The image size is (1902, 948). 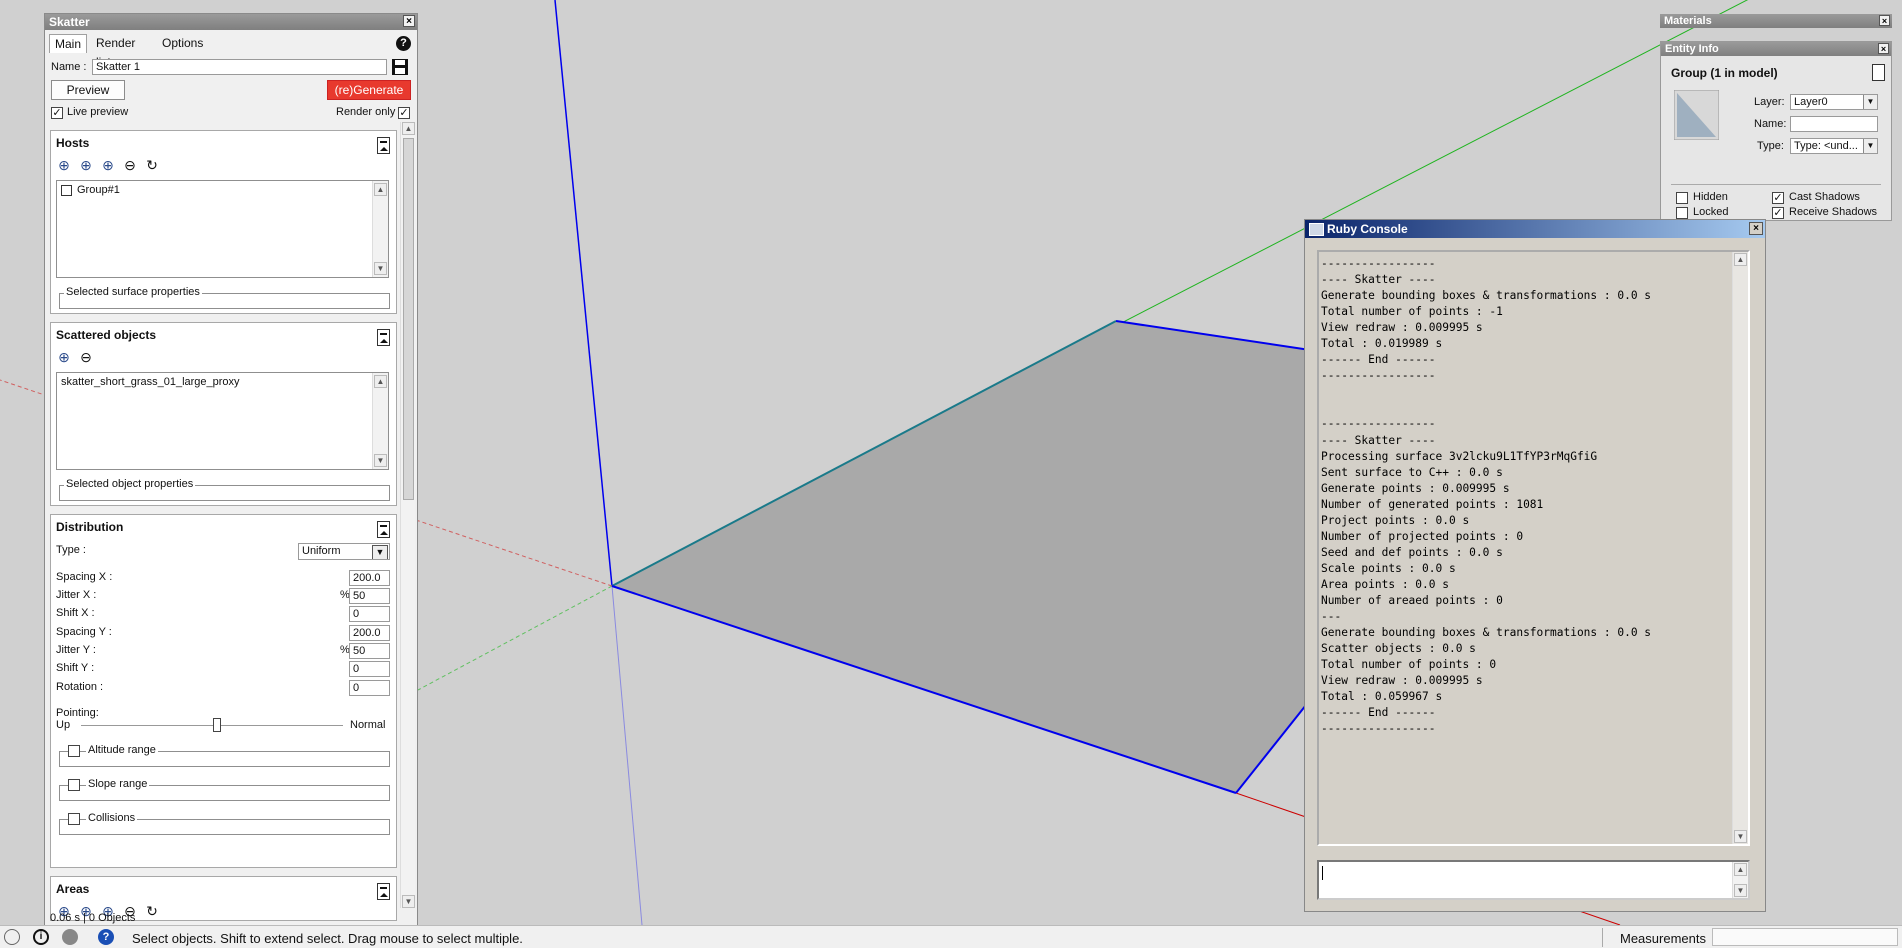 I want to click on jitter-y-label: Jitter Y :, so click(x=76, y=650).